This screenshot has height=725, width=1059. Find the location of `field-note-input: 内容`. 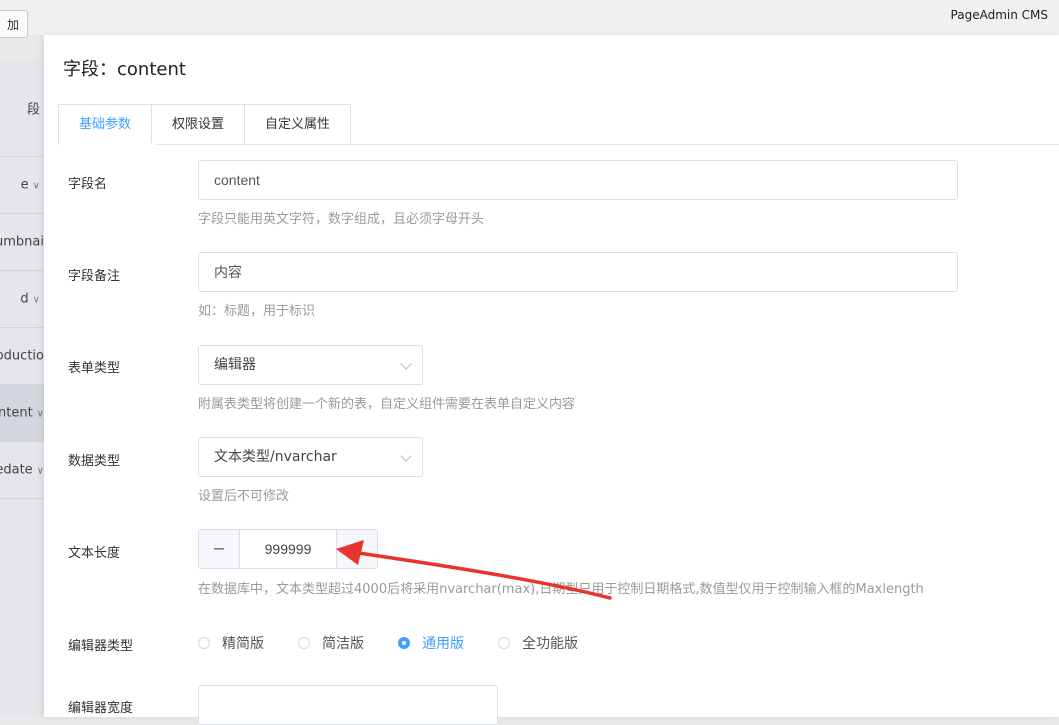

field-note-input: 内容 is located at coordinates (578, 272).